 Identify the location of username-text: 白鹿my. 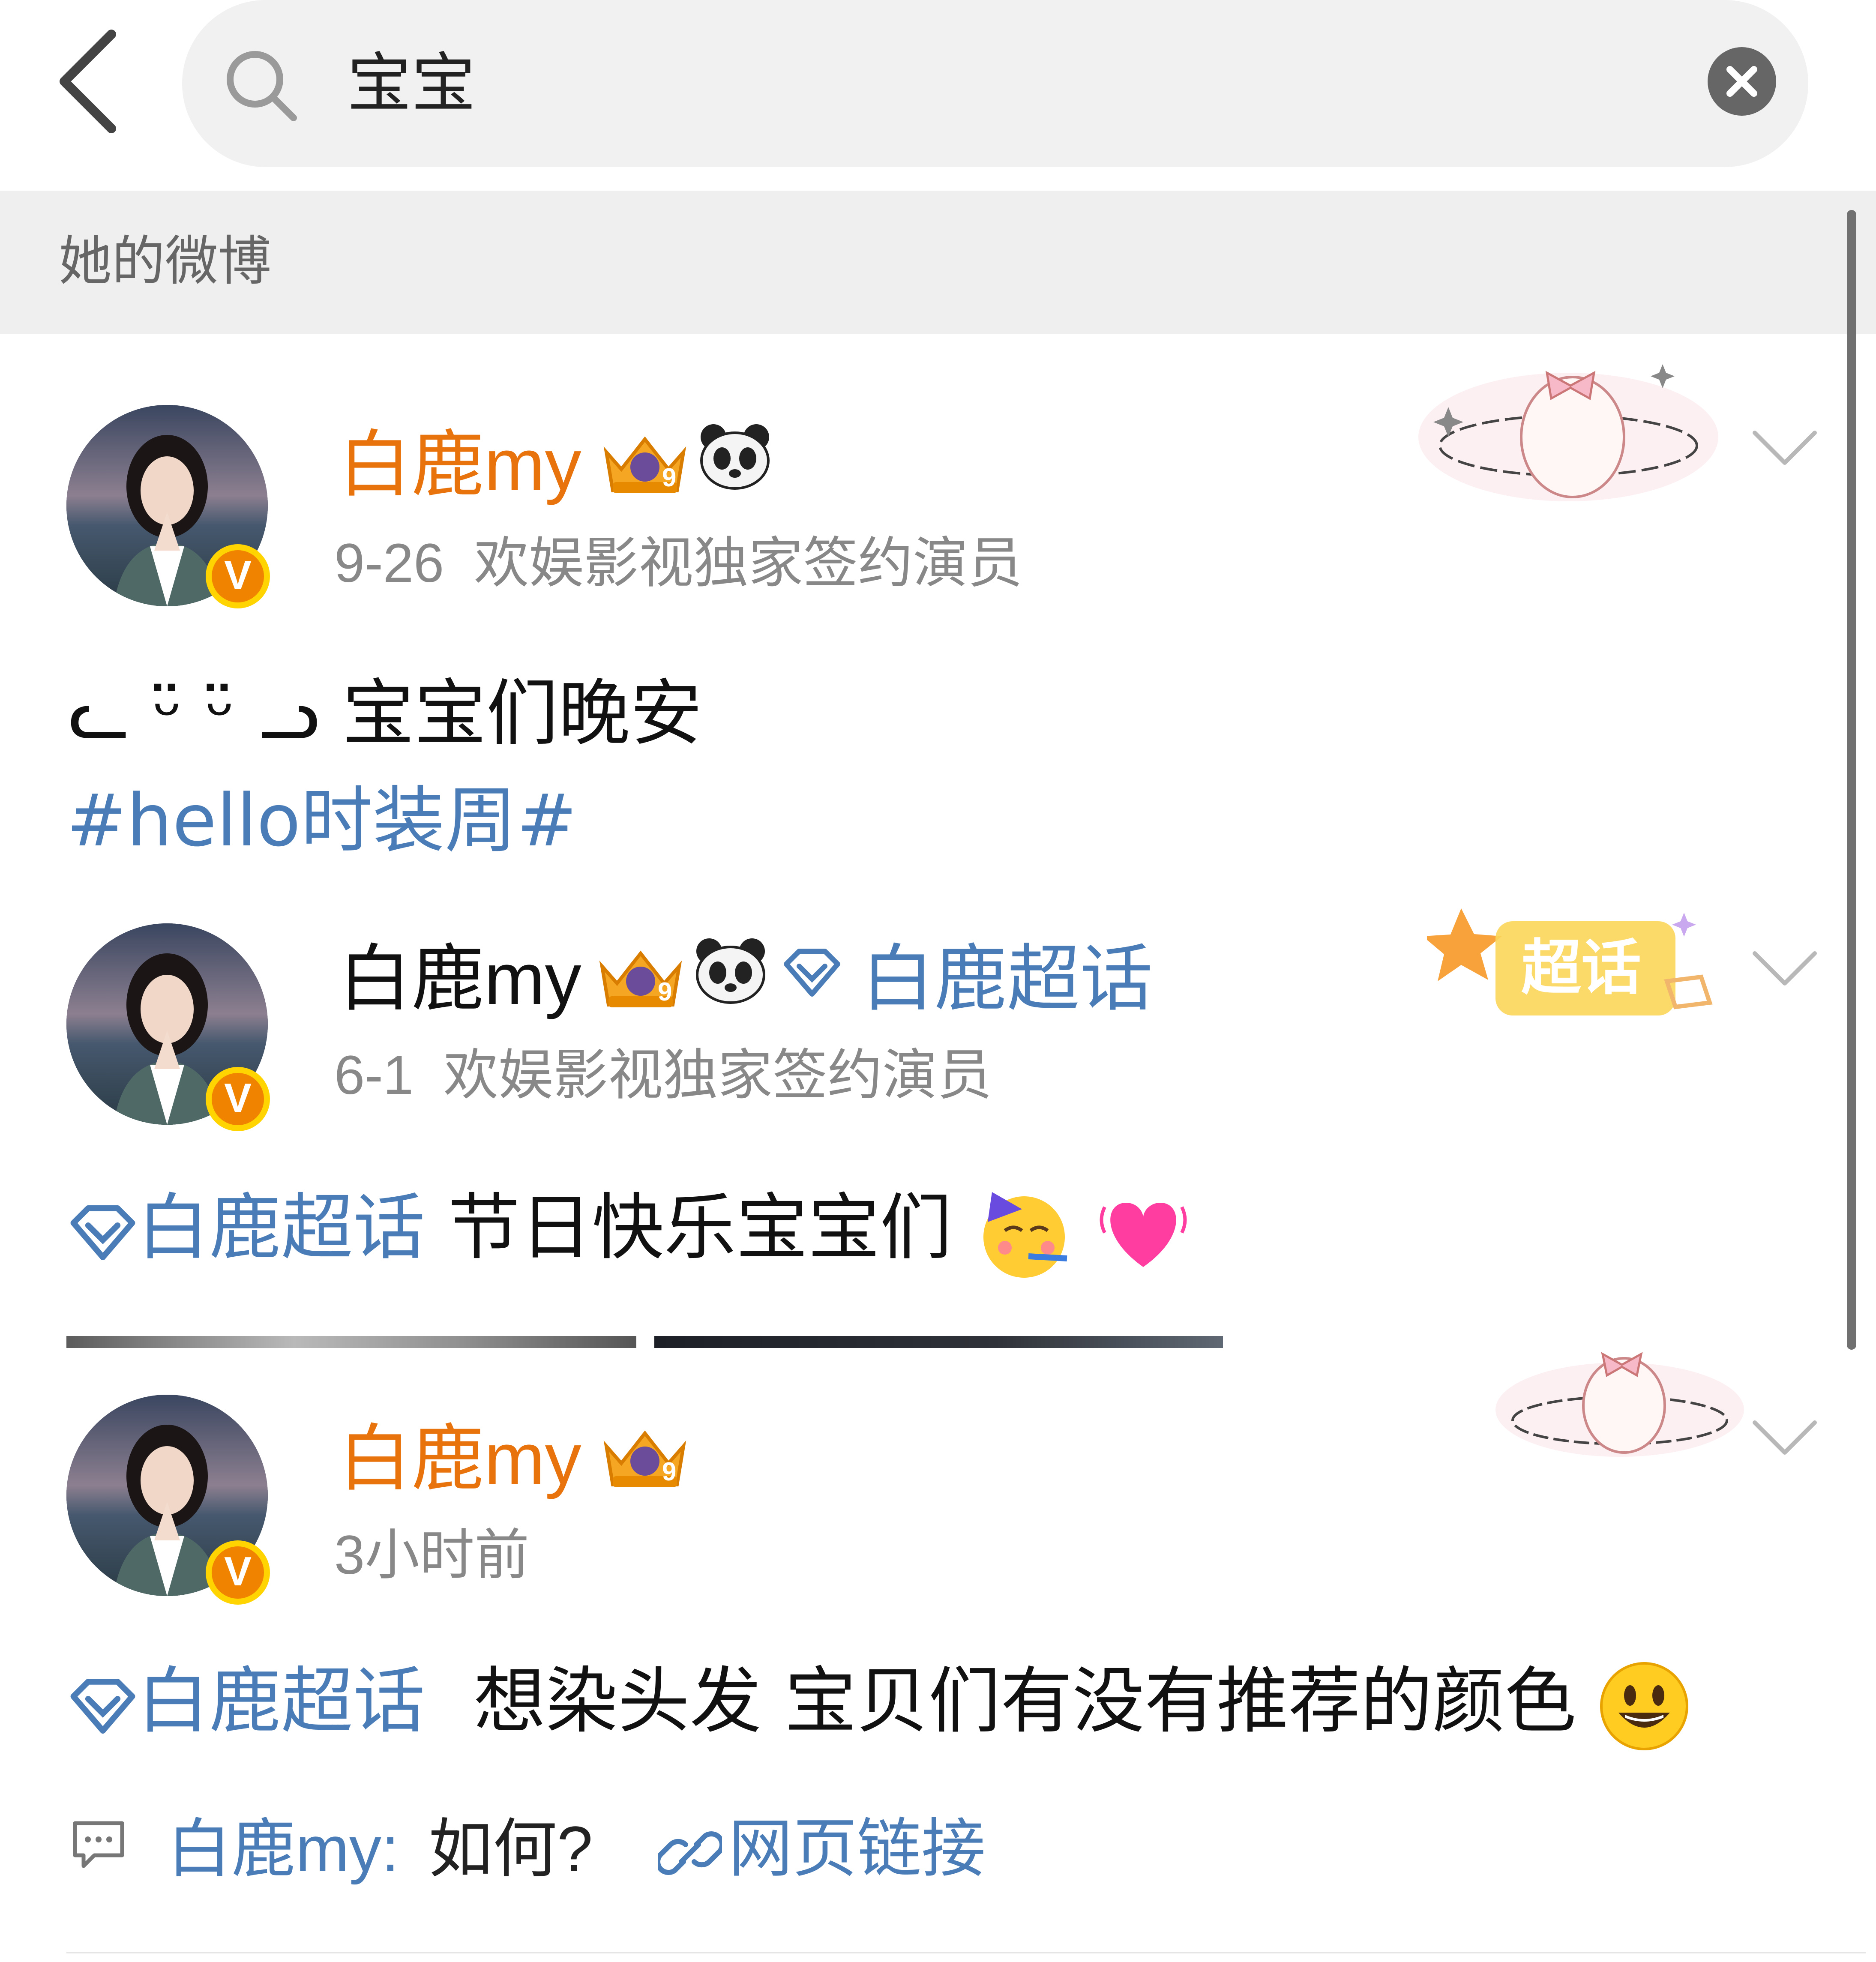
(460, 979).